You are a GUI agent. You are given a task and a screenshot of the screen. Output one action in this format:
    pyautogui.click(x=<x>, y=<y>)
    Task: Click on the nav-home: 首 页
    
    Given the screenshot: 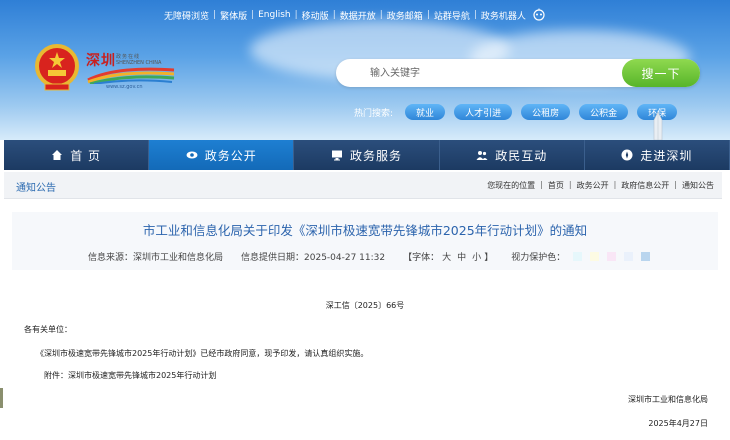 What is the action you would take?
    pyautogui.click(x=77, y=155)
    